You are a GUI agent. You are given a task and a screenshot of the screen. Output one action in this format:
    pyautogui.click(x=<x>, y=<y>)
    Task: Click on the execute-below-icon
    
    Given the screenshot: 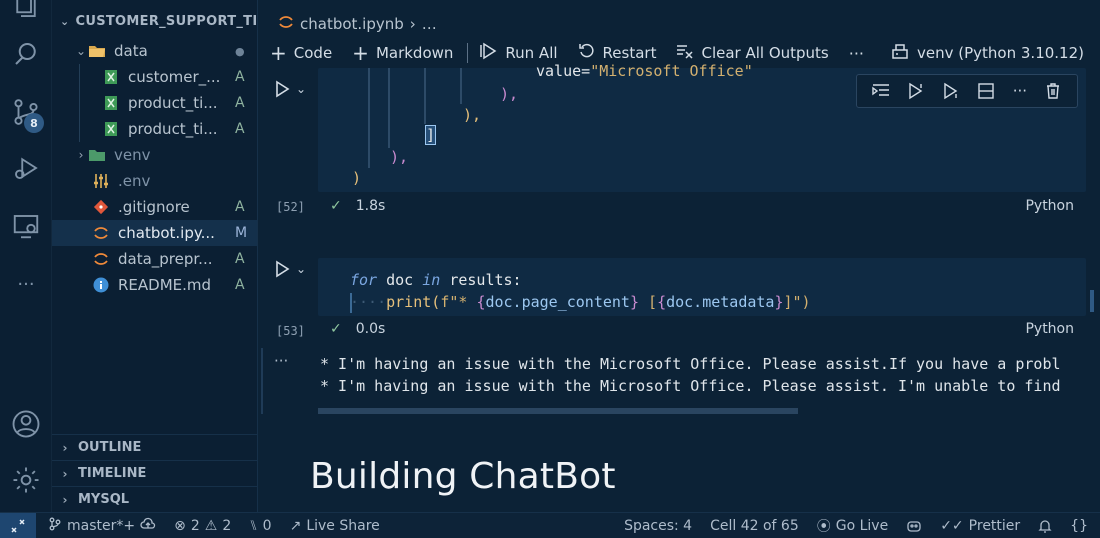 What is the action you would take?
    pyautogui.click(x=951, y=91)
    